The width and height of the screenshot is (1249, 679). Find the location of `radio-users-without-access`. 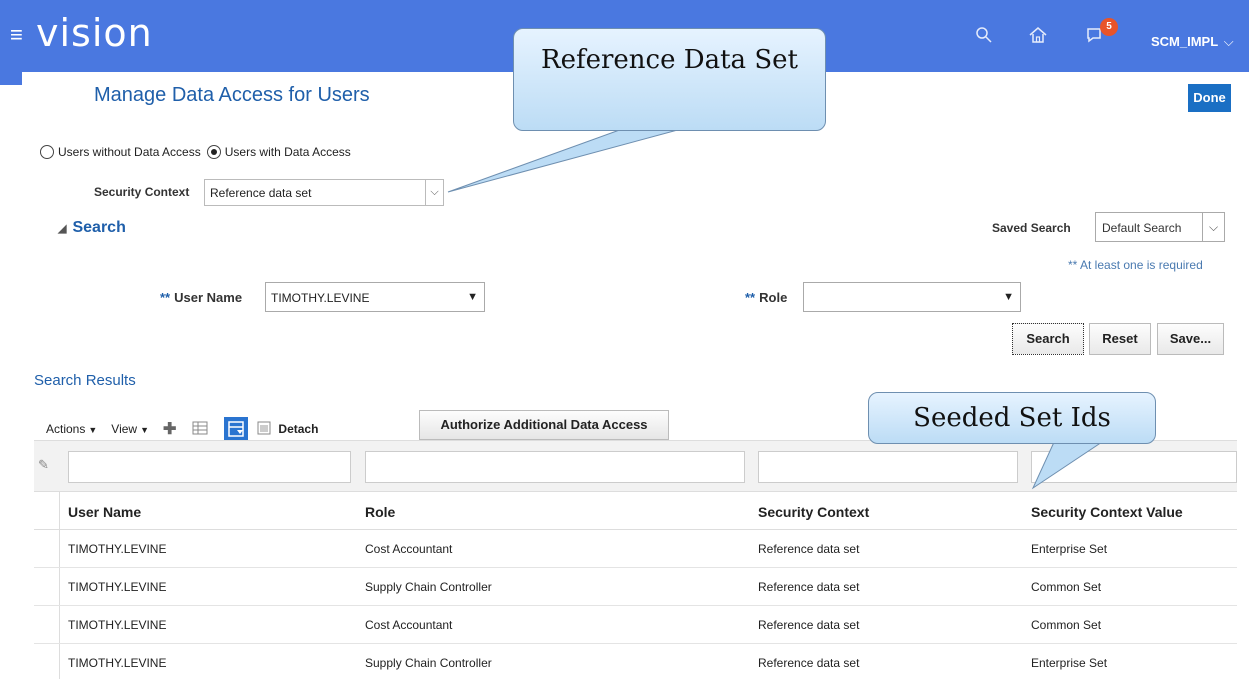

radio-users-without-access is located at coordinates (47, 152).